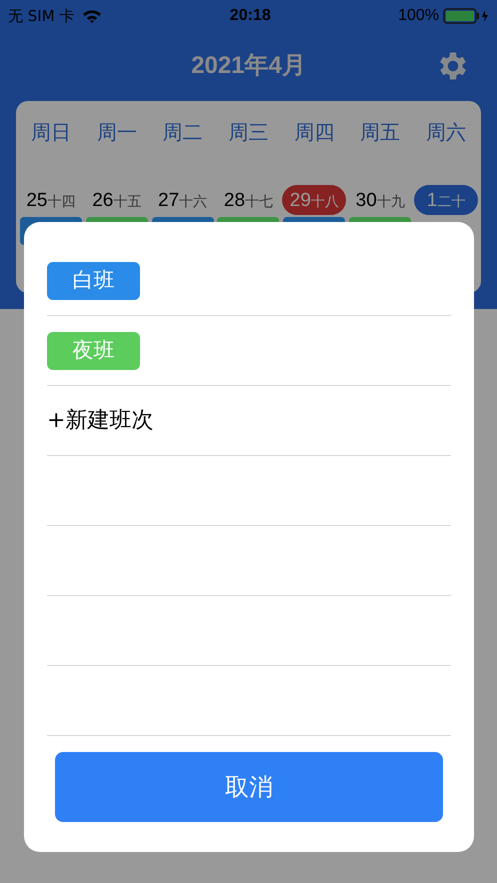 This screenshot has width=497, height=883. What do you see at coordinates (248, 200) in the screenshot?
I see `day-cell: 28十七` at bounding box center [248, 200].